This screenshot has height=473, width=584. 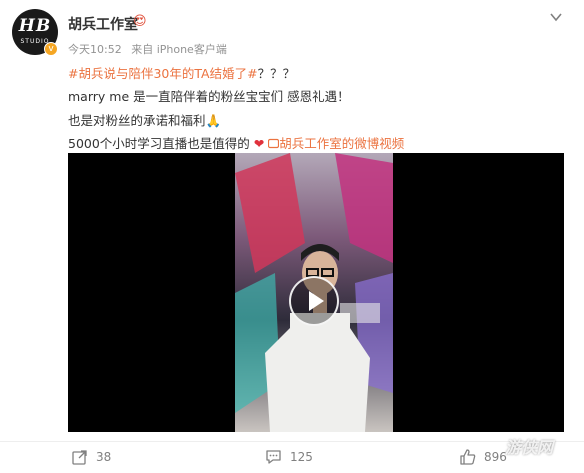 I want to click on post-source: 来自 iPhone客户端, so click(x=179, y=49).